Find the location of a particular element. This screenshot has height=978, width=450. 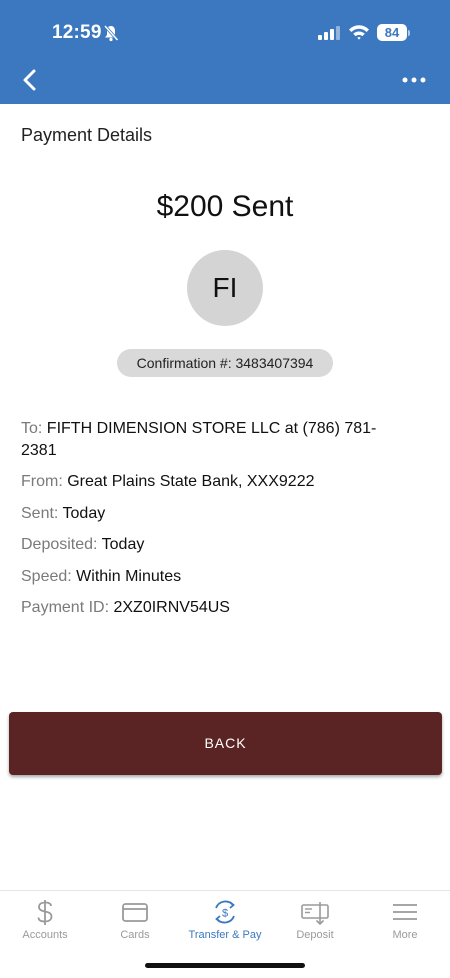

detail-row-from: From: Great Plains State Bank, XXX9222 is located at coordinates (221, 481).